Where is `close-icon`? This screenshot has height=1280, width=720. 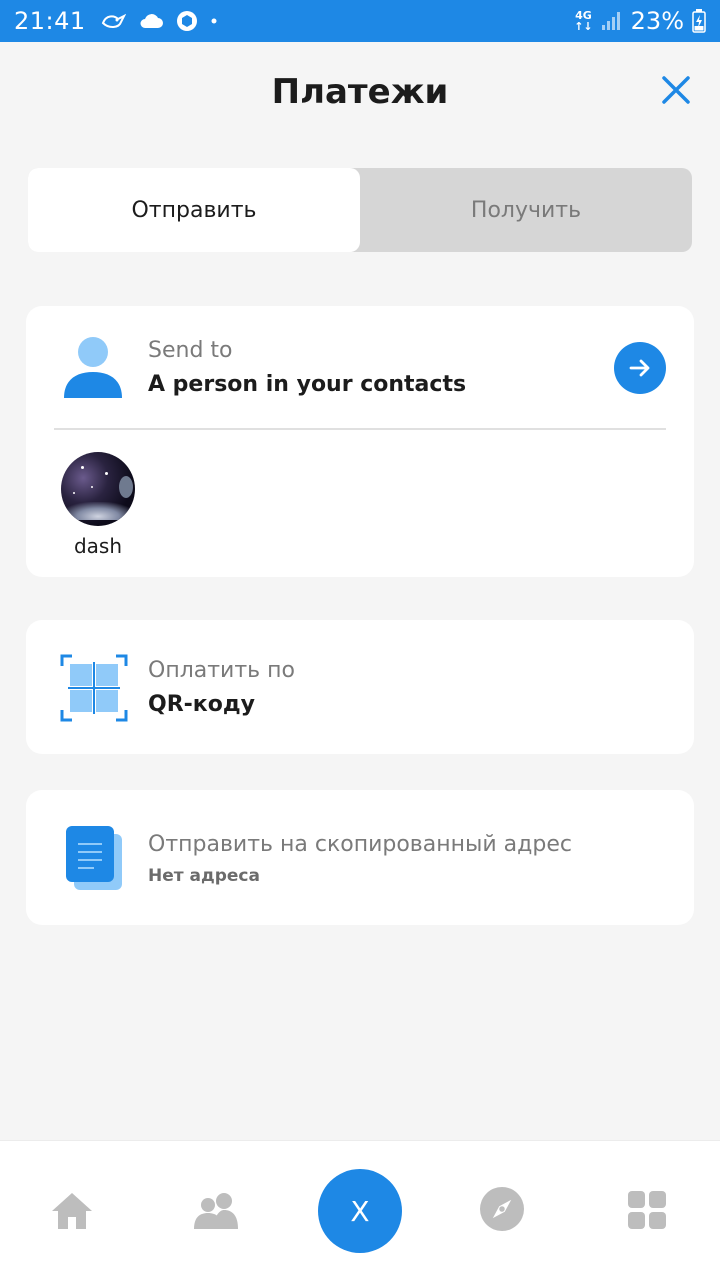 close-icon is located at coordinates (676, 90).